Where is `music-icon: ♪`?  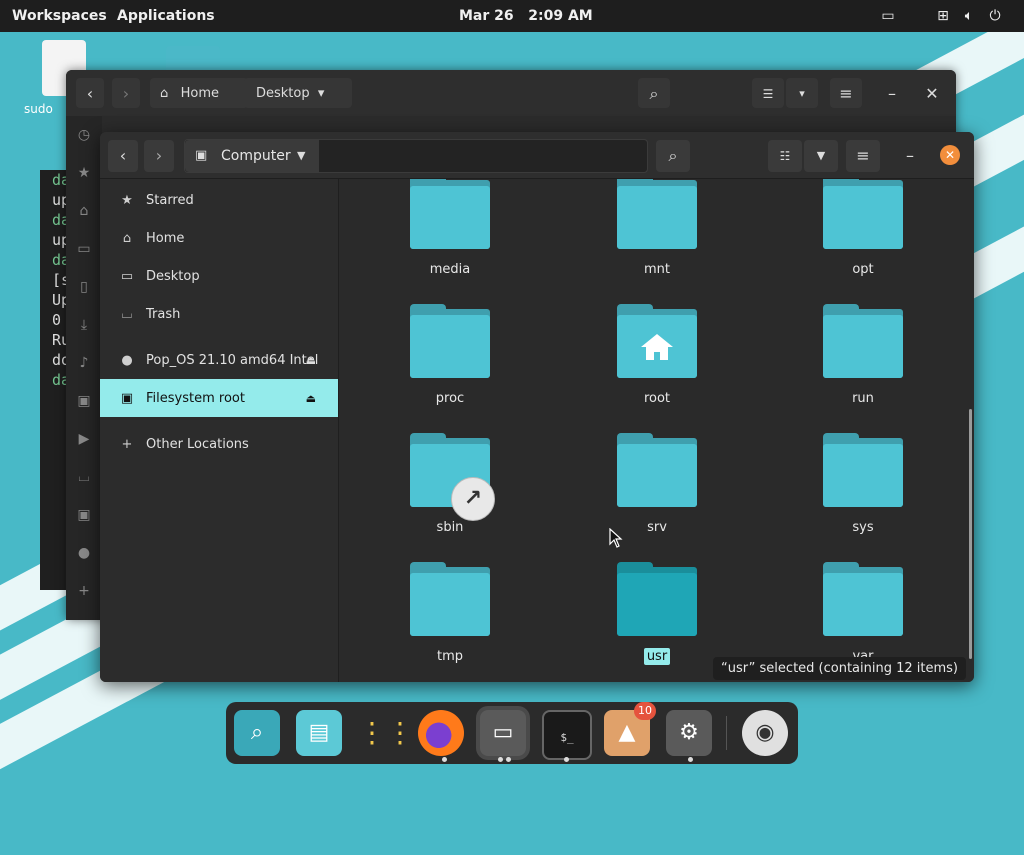
music-icon: ♪ is located at coordinates (84, 363).